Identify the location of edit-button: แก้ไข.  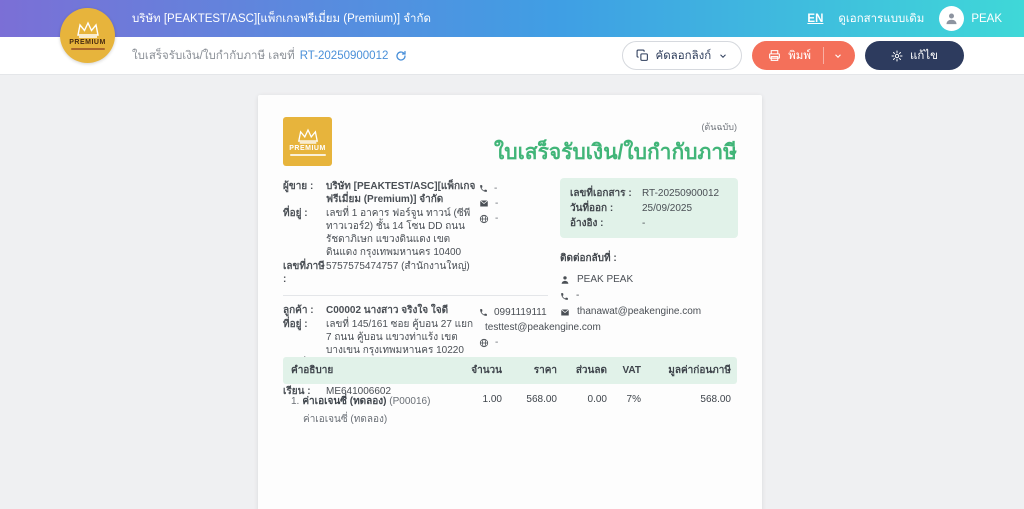
(914, 55).